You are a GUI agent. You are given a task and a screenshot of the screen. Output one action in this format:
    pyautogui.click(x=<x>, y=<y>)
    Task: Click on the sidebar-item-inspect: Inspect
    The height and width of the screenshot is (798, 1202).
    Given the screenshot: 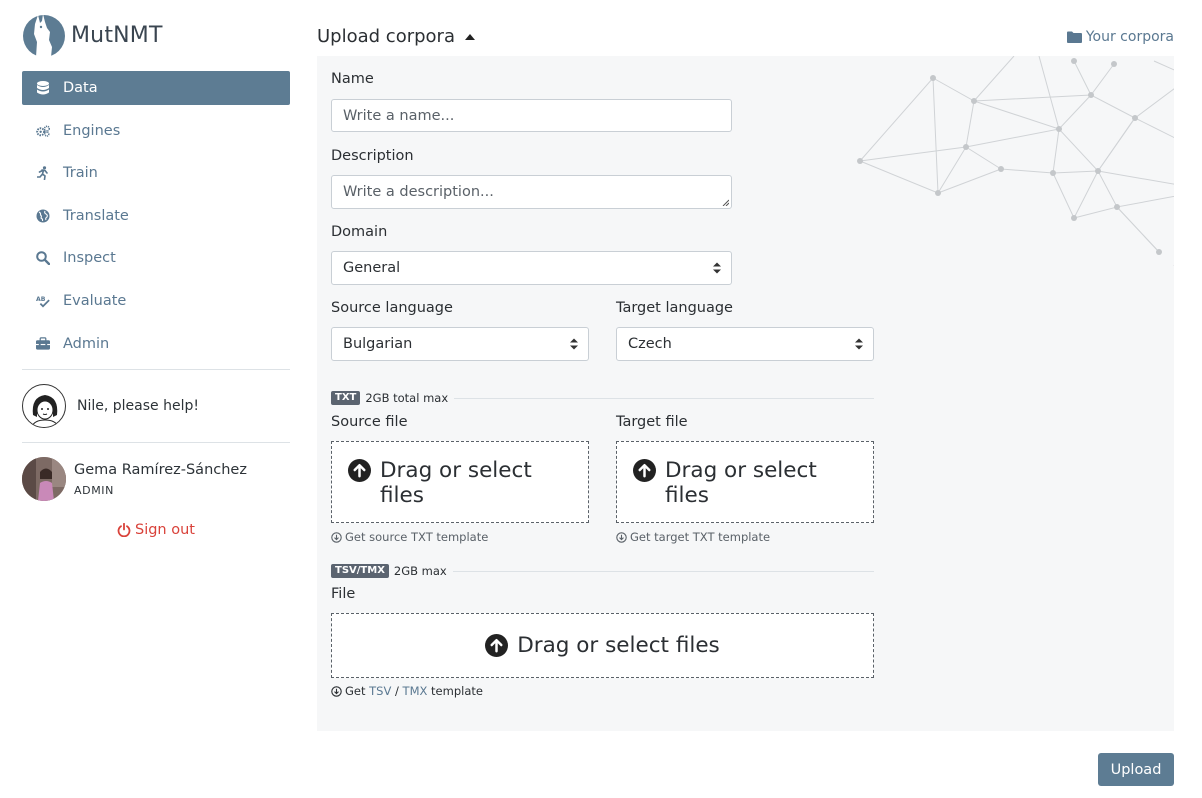 What is the action you would take?
    pyautogui.click(x=156, y=258)
    